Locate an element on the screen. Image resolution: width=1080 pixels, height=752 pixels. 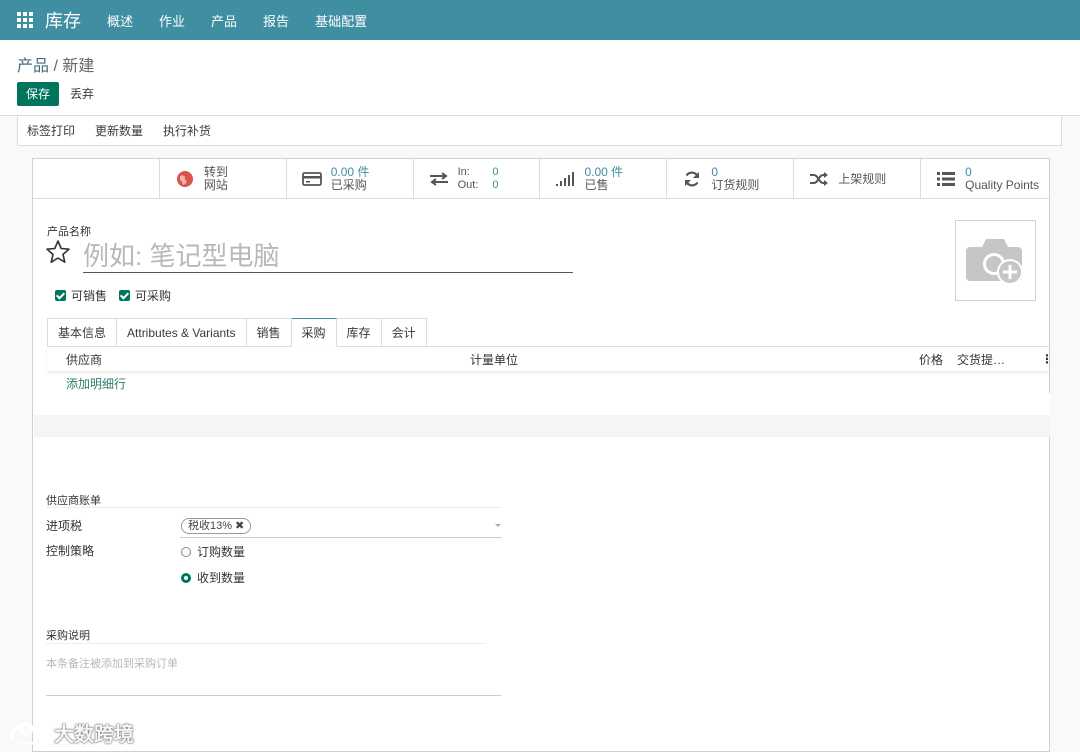
control-policy-label: 控制策略 is located at coordinates (70, 551).